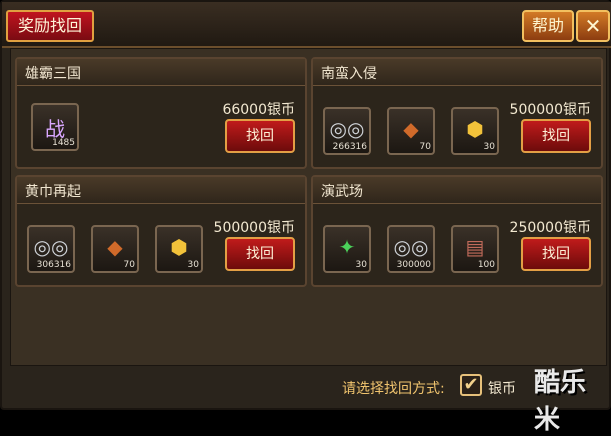 The image size is (611, 436). I want to click on card-nanman-ruqin: 南蛮入侵 ◎◎ 266316 ◆ 70 ⬢ 30 500000银币 找回, so click(457, 113).